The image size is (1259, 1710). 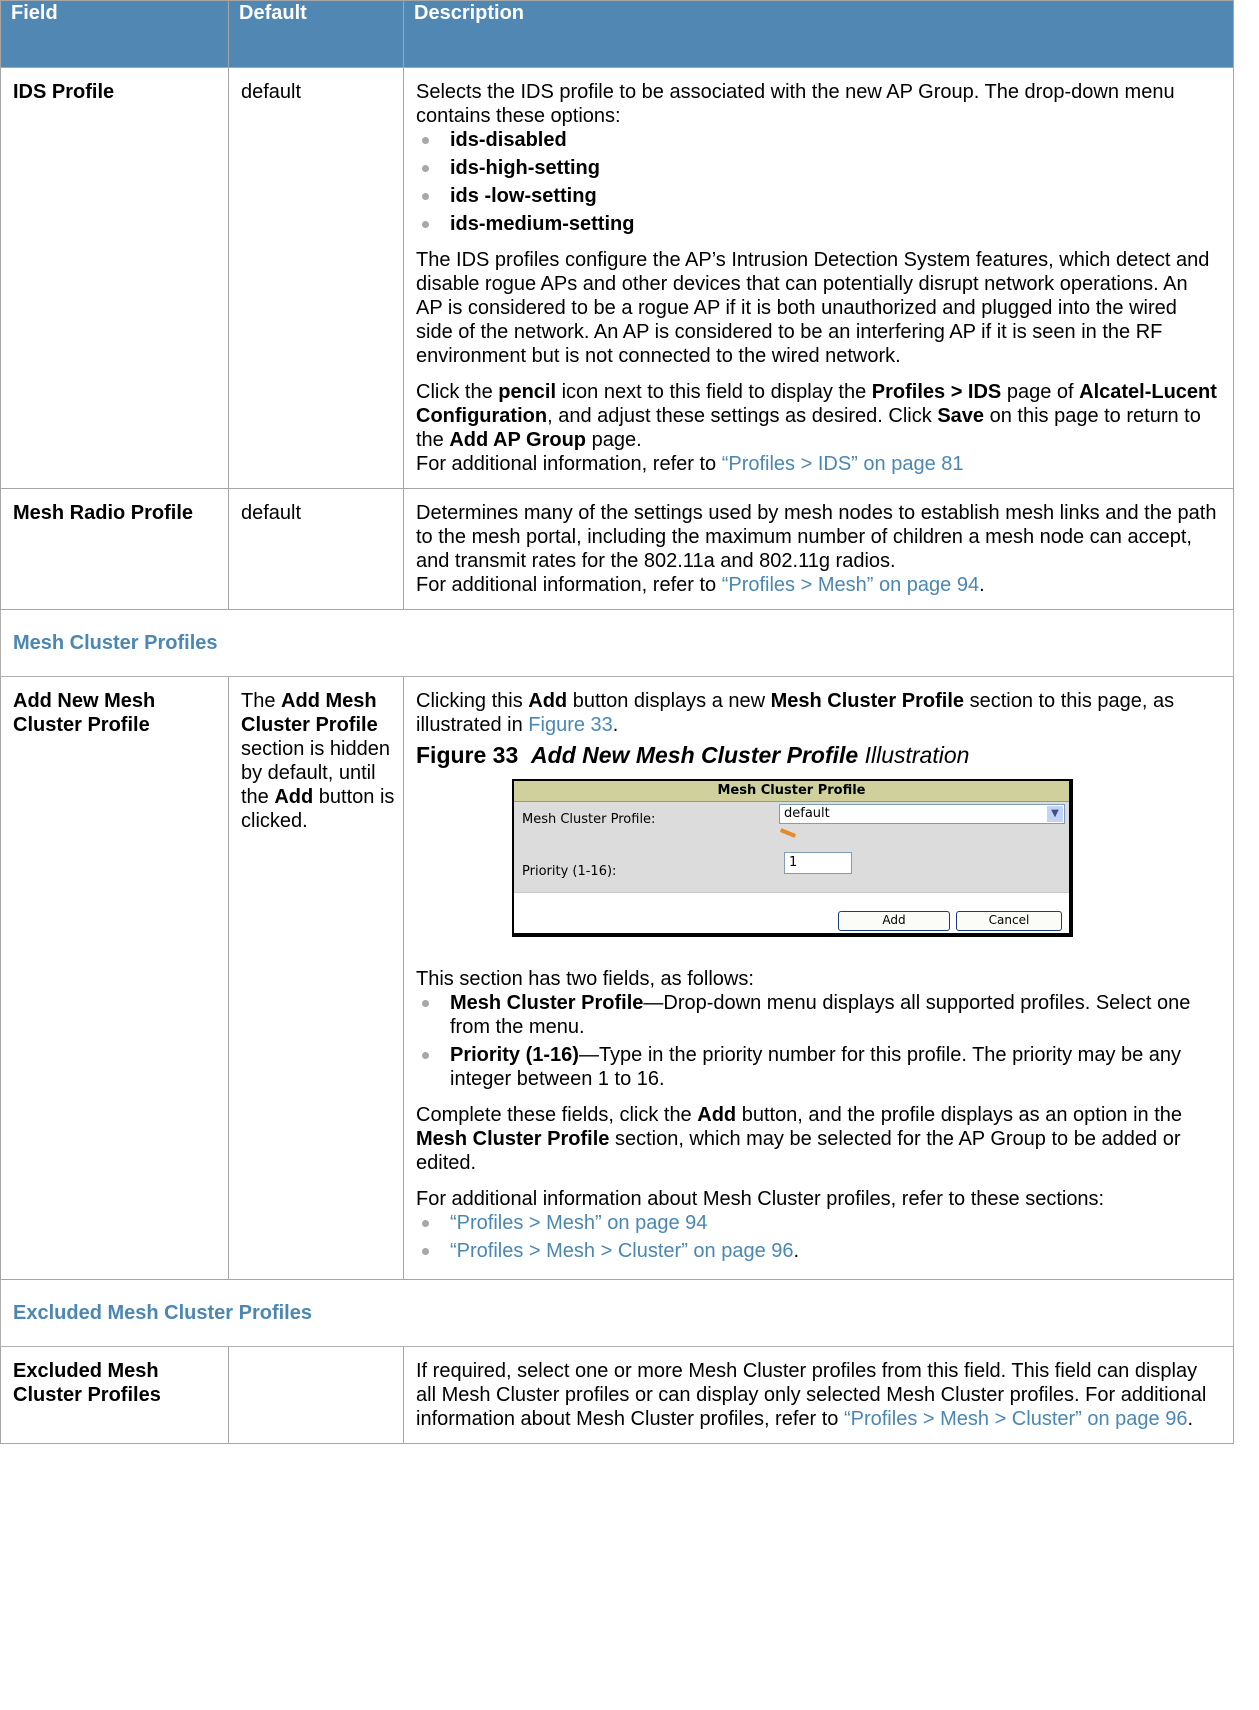 I want to click on excluded-default, so click(x=316, y=1395).